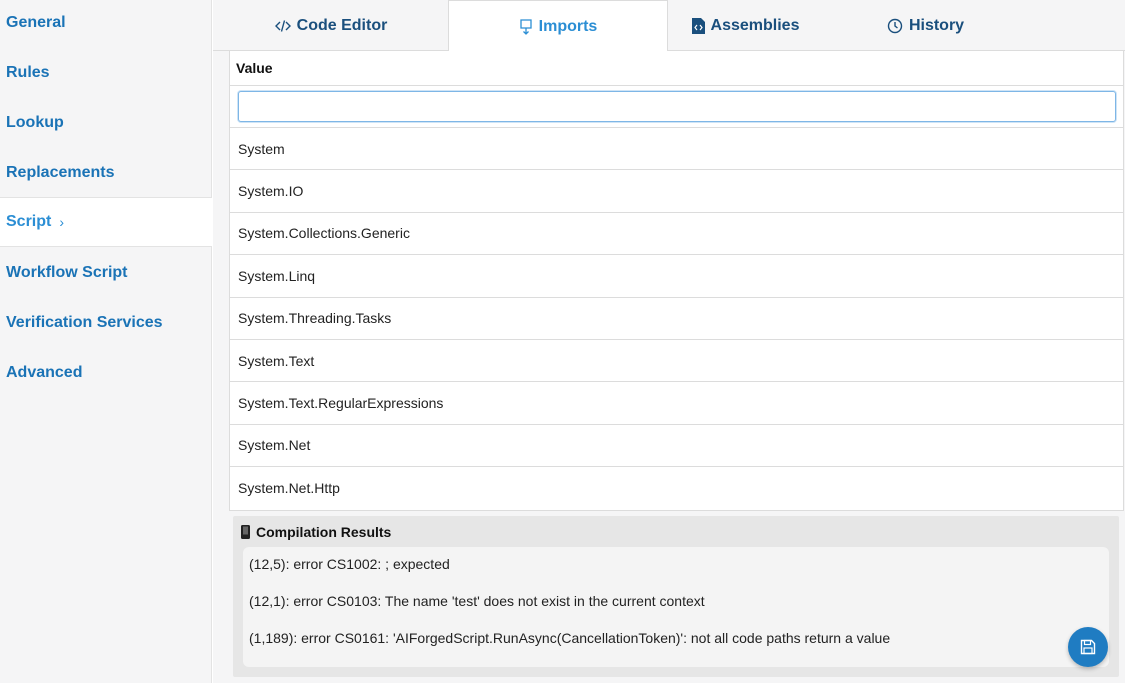 The image size is (1125, 683). What do you see at coordinates (282, 26) in the screenshot?
I see `code-icon` at bounding box center [282, 26].